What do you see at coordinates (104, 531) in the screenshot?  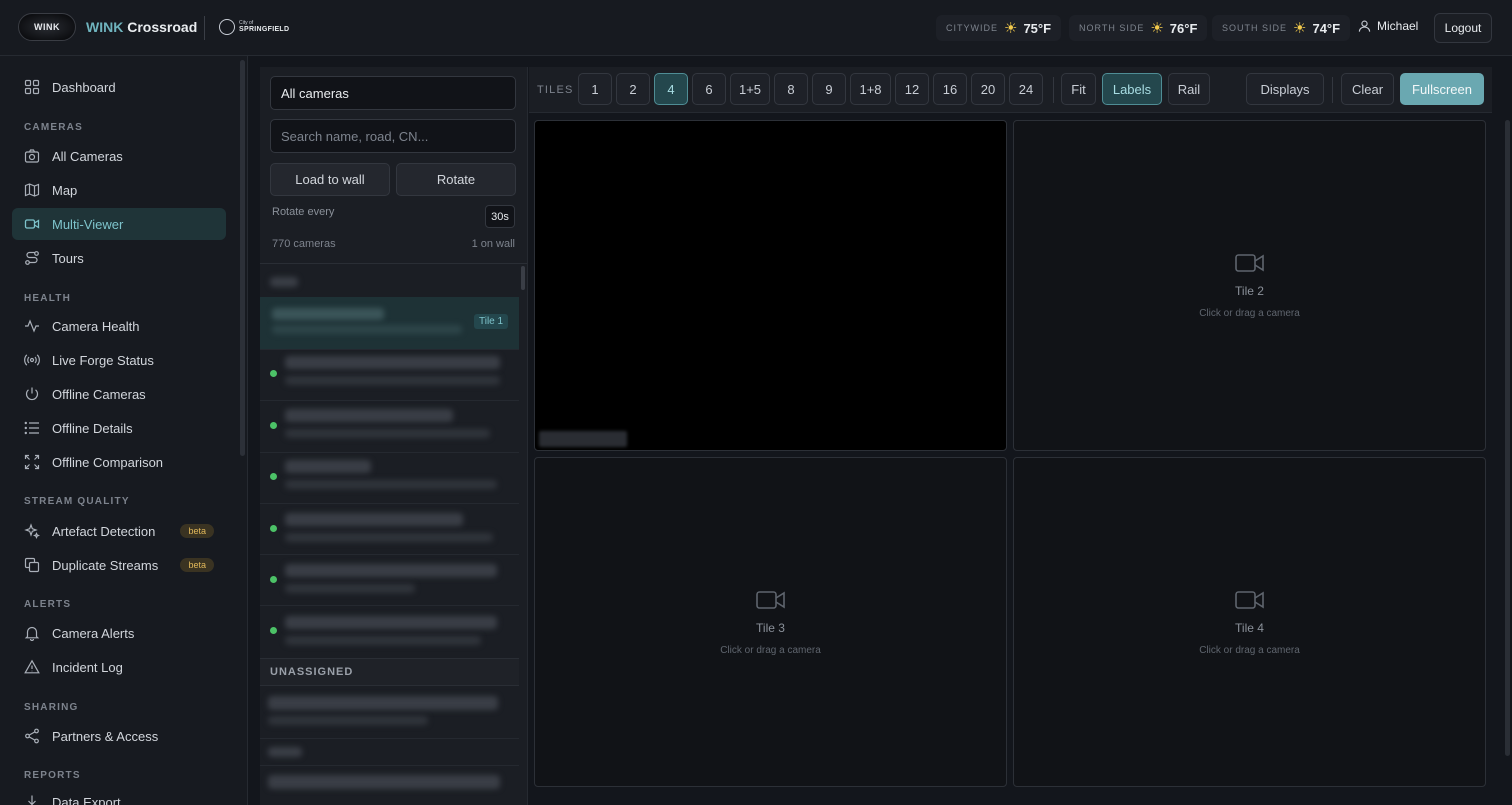 I see `sidebar-item-label: Artefact Detection` at bounding box center [104, 531].